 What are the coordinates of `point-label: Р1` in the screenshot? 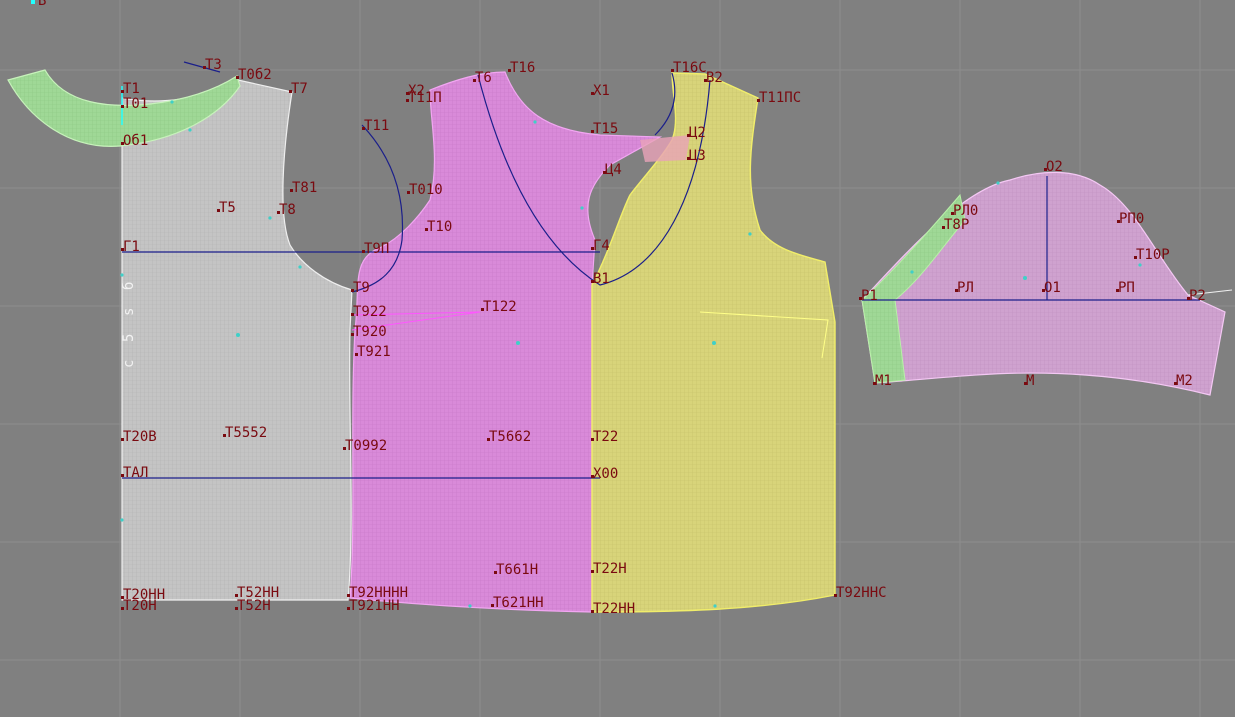 It's located at (869, 296).